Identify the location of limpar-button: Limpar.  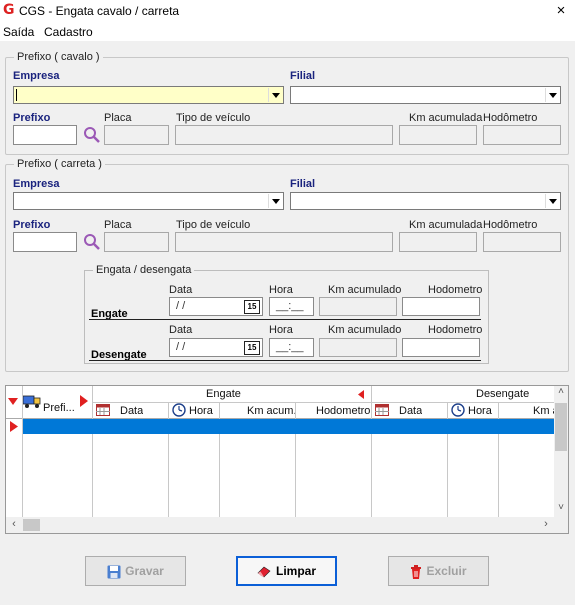
(286, 571).